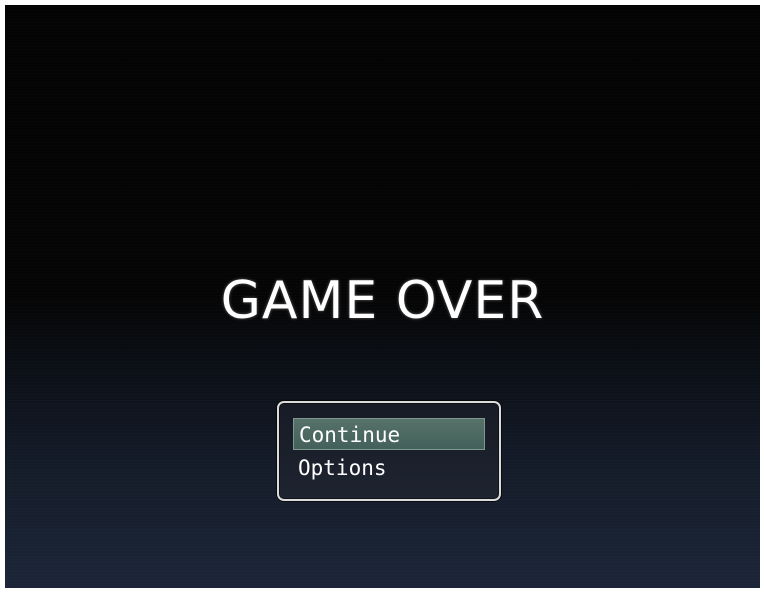  I want to click on options-option: Options, so click(389, 468).